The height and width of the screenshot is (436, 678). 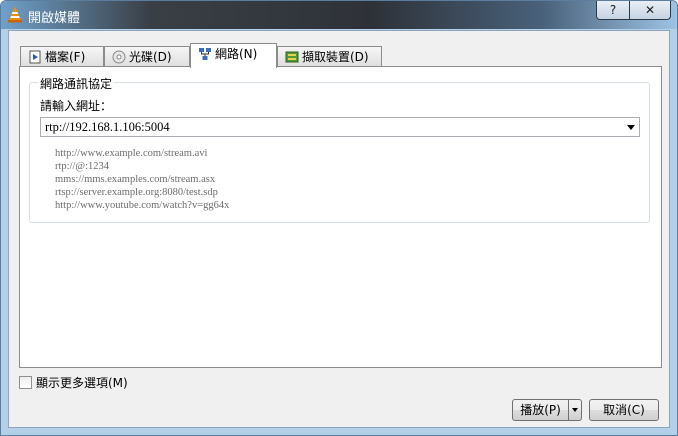 I want to click on tab-capture-device: 擷取裝置(D), so click(x=329, y=56).